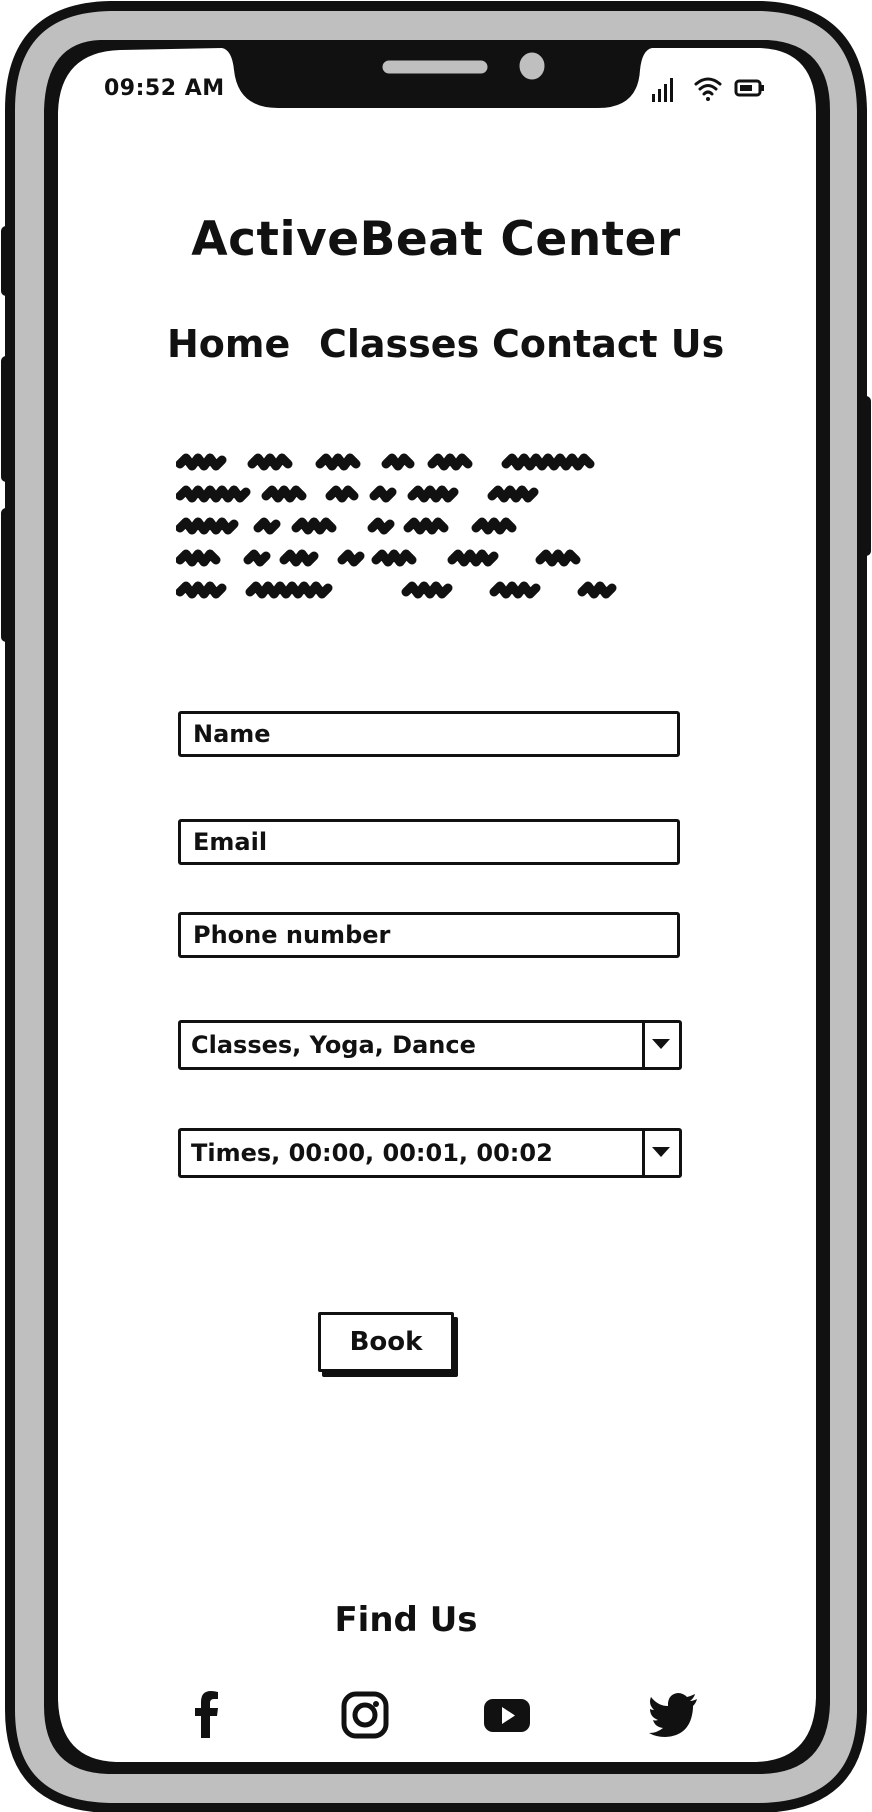 The height and width of the screenshot is (1812, 872). What do you see at coordinates (749, 88) in the screenshot?
I see `battery-icon` at bounding box center [749, 88].